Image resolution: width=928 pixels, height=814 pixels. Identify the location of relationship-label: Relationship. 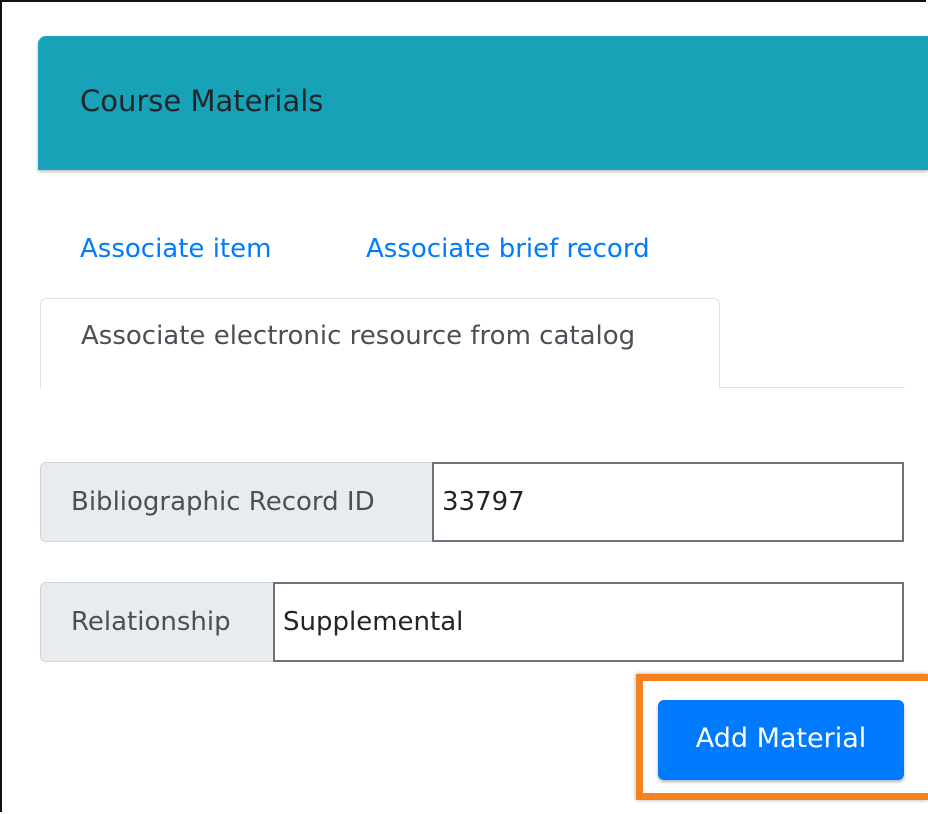
(158, 622).